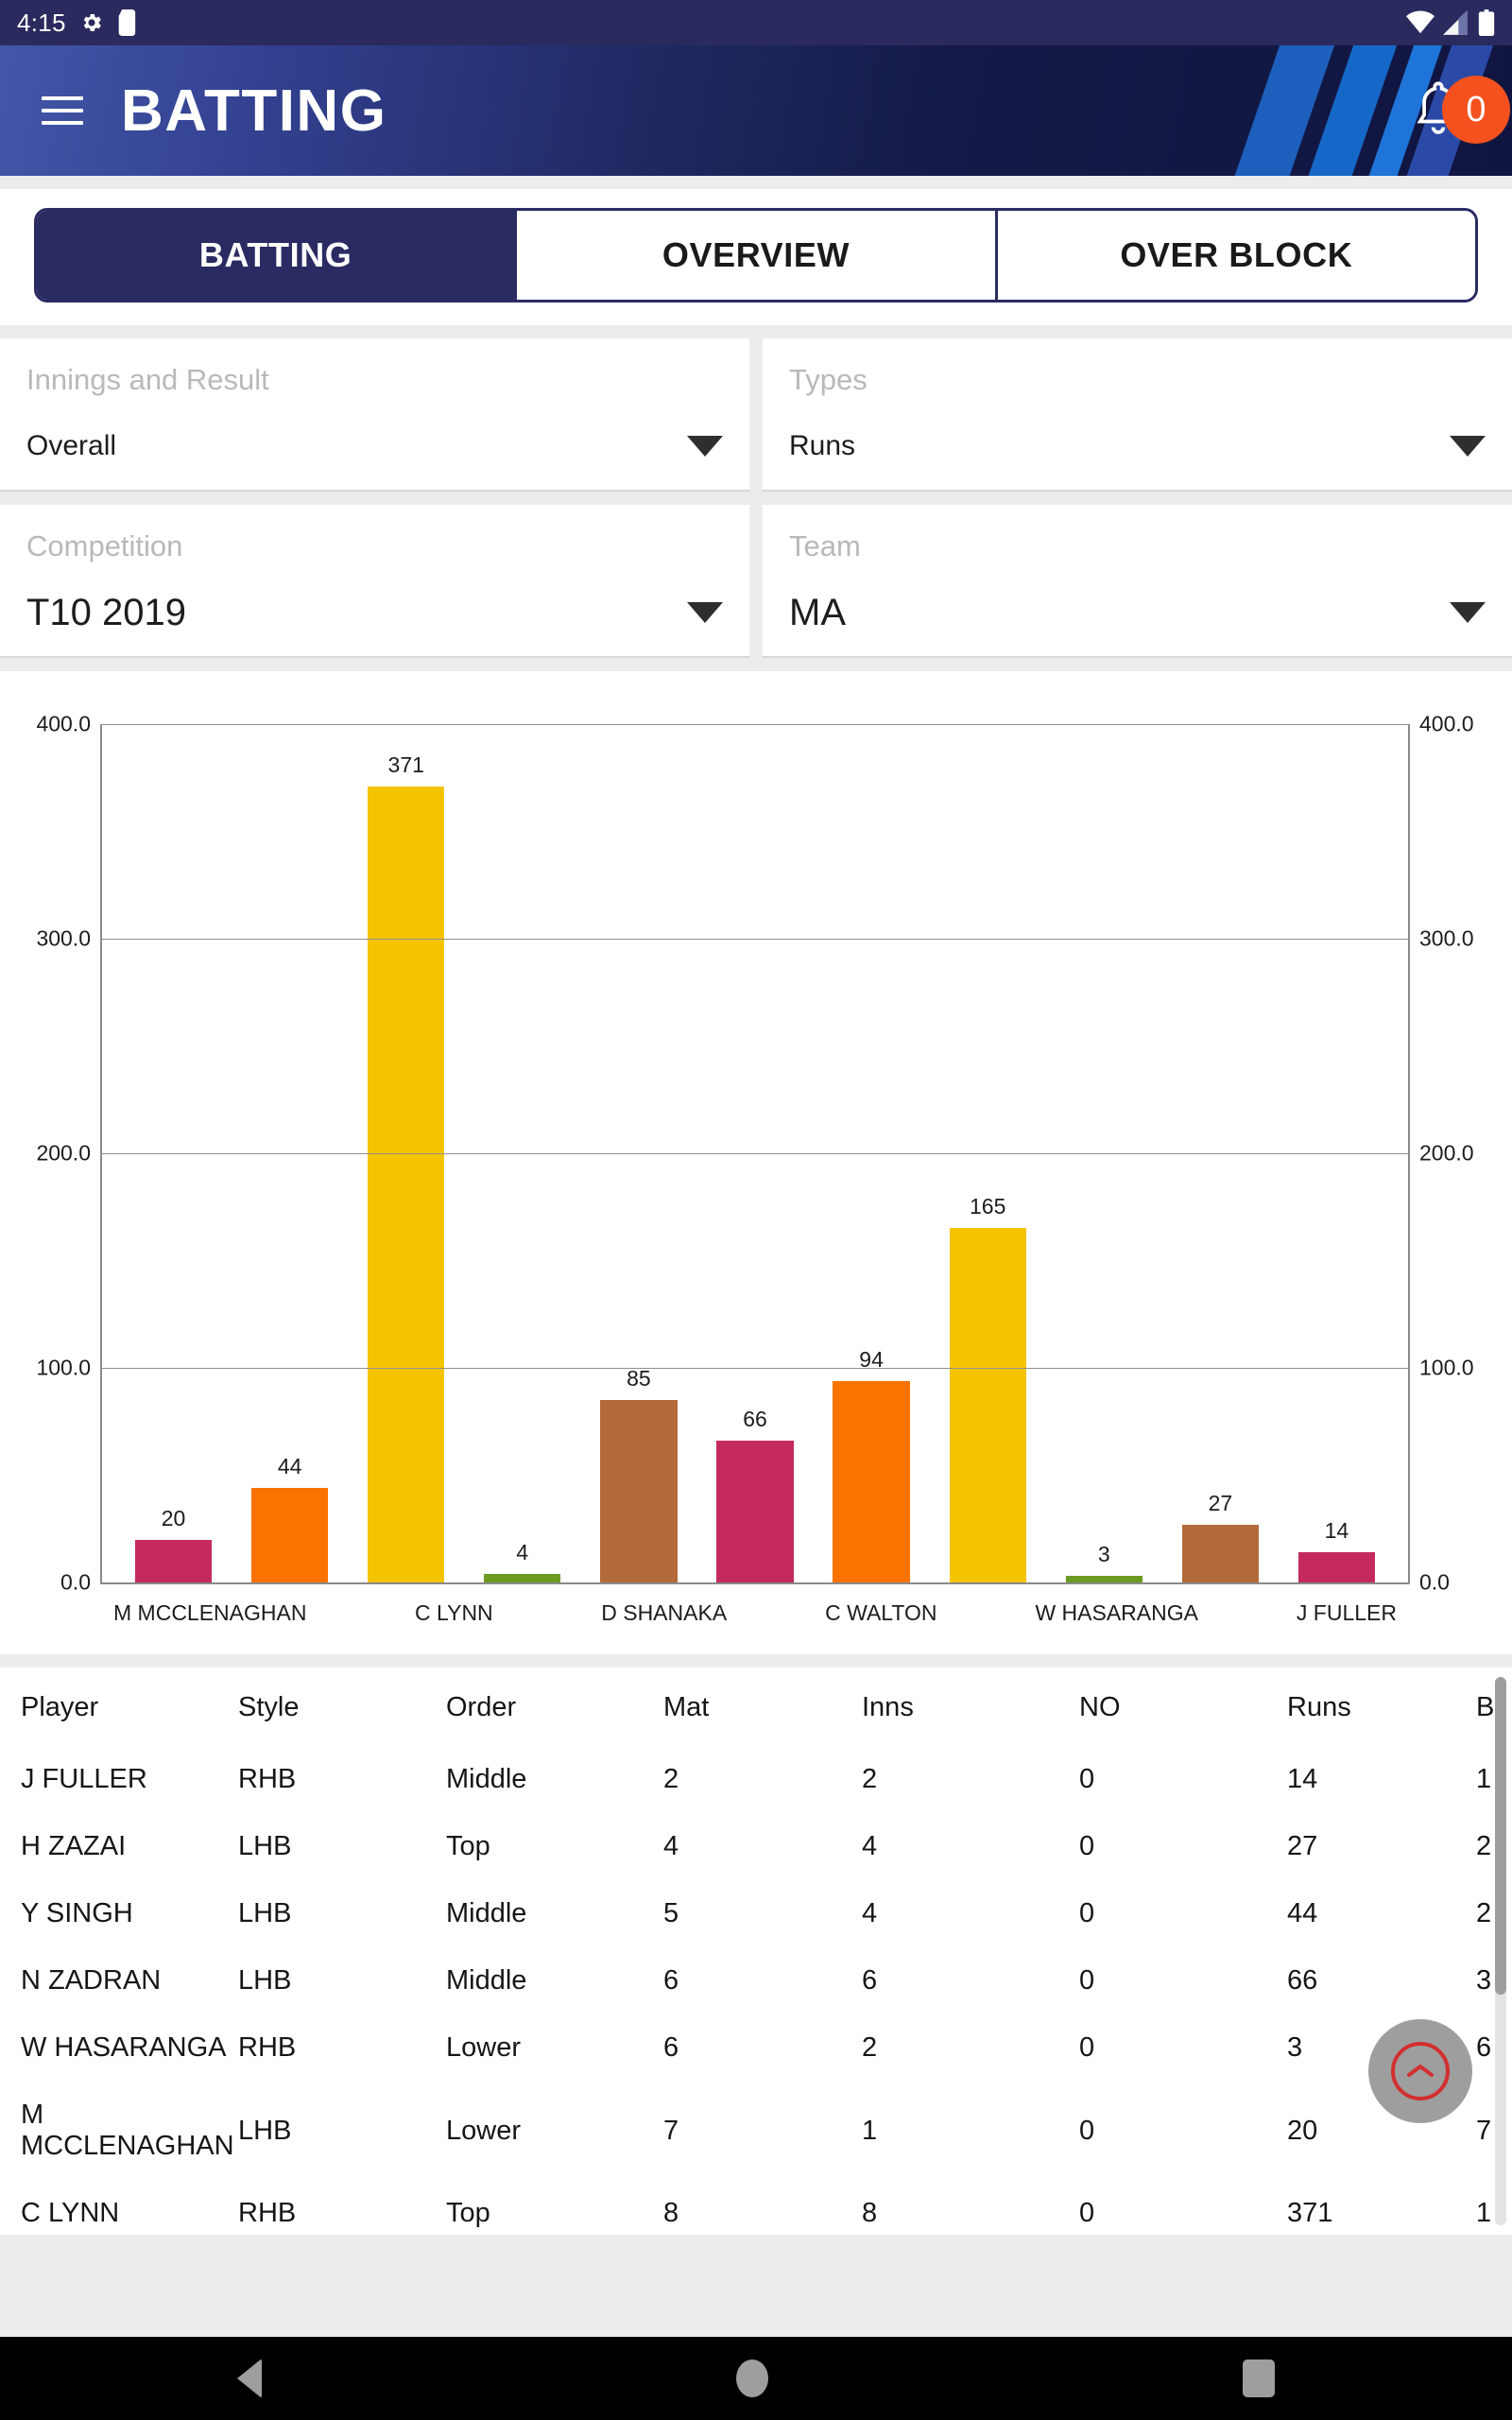  I want to click on chart-y-tick-right: 200.0, so click(1446, 1153).